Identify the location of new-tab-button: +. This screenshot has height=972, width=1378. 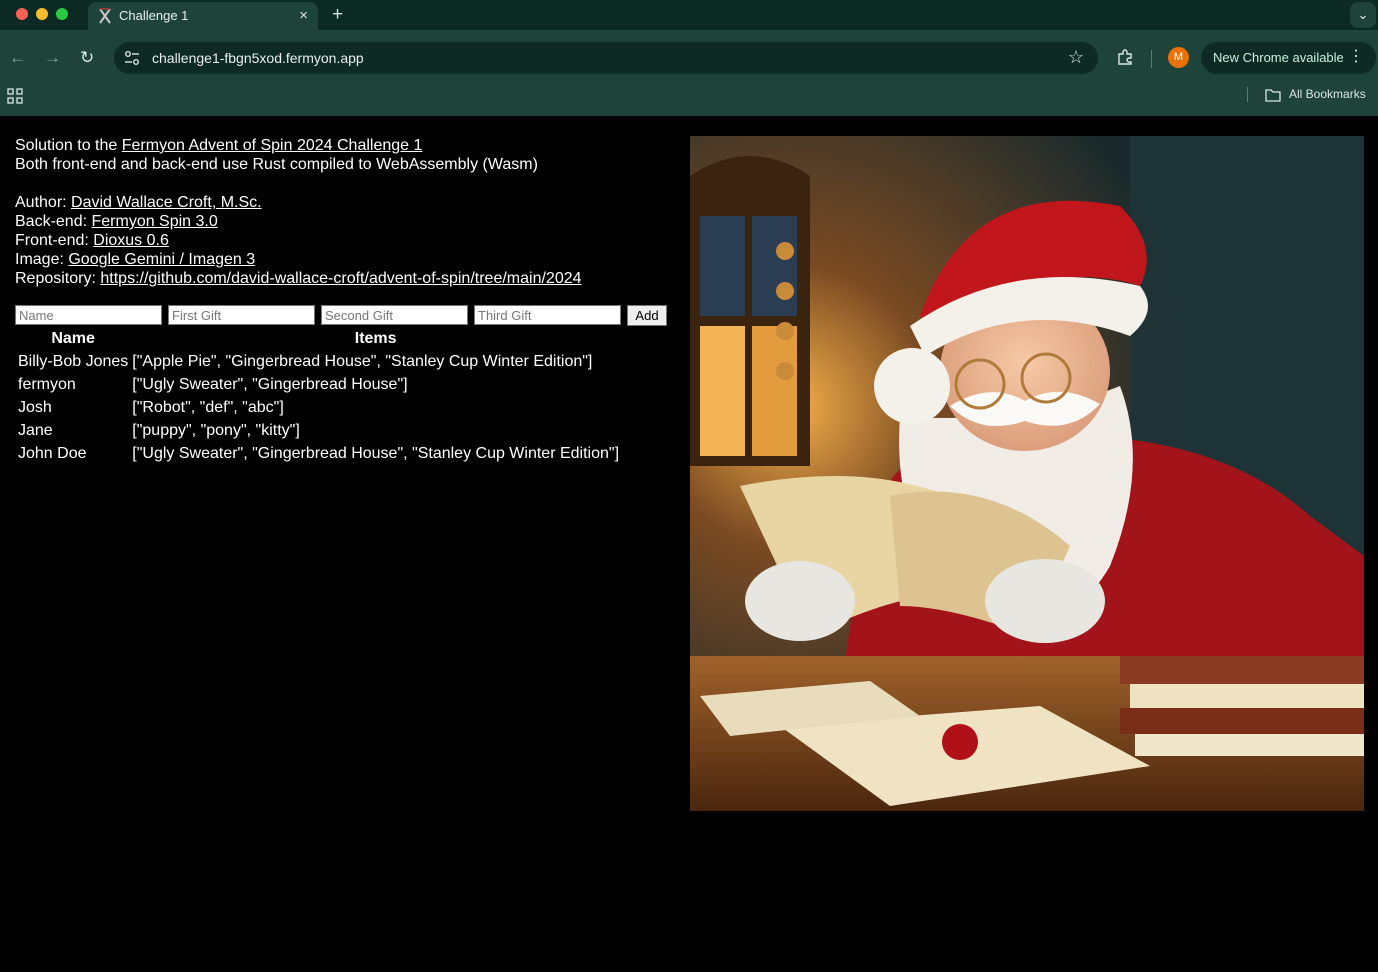
(337, 15).